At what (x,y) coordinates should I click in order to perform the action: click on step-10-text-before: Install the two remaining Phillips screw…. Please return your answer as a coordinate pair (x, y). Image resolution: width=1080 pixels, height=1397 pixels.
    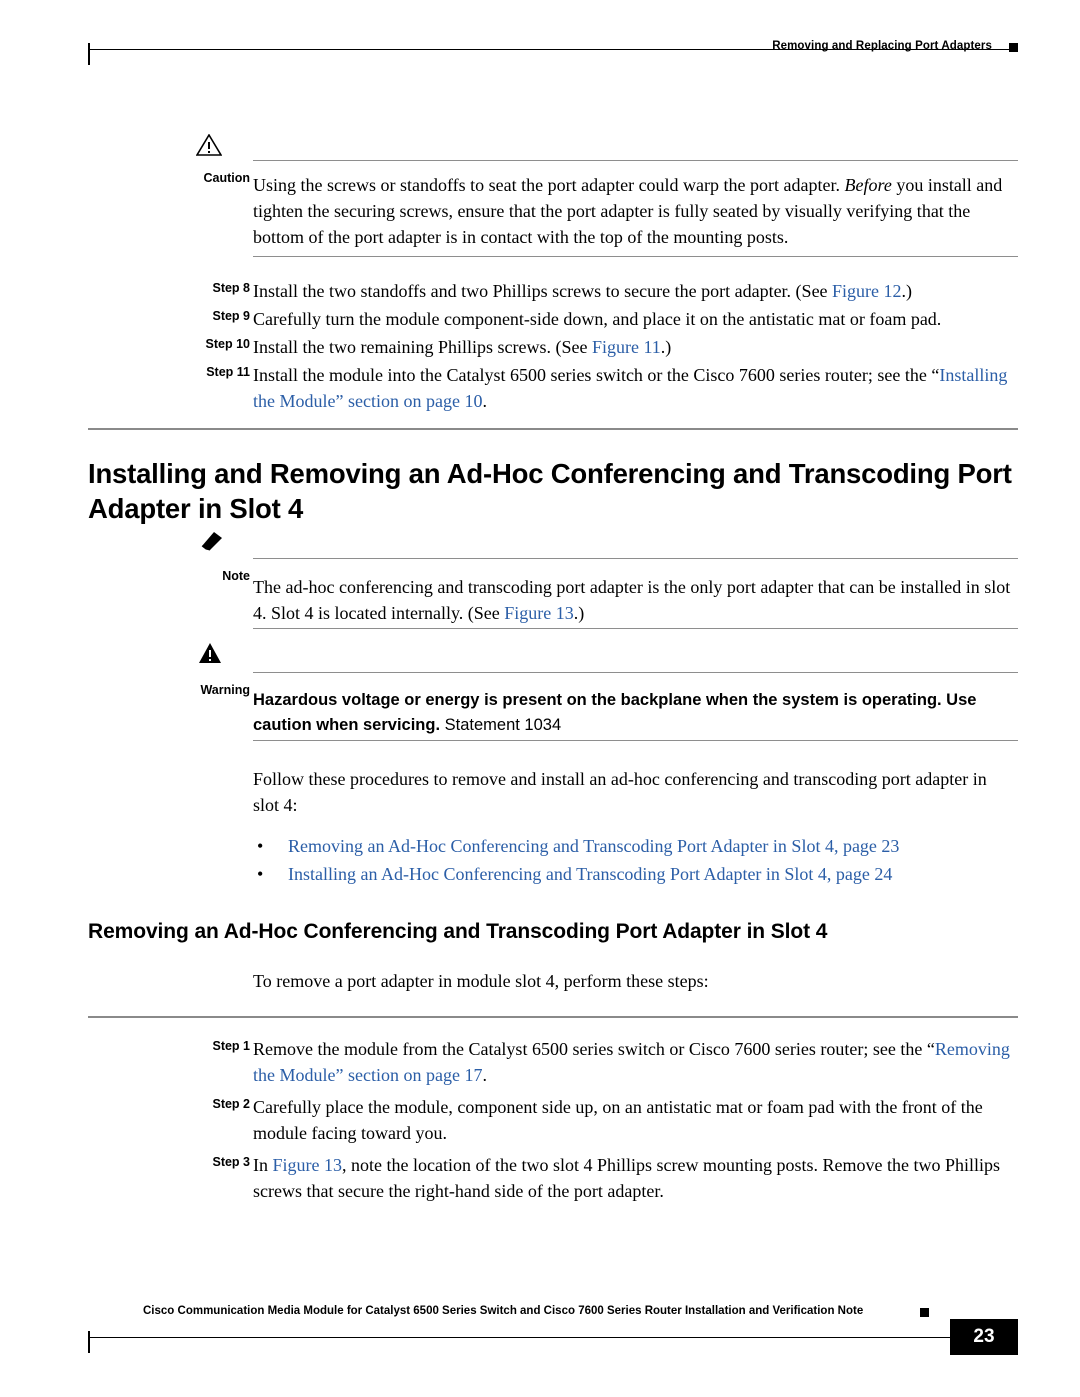
    Looking at the image, I should click on (422, 347).